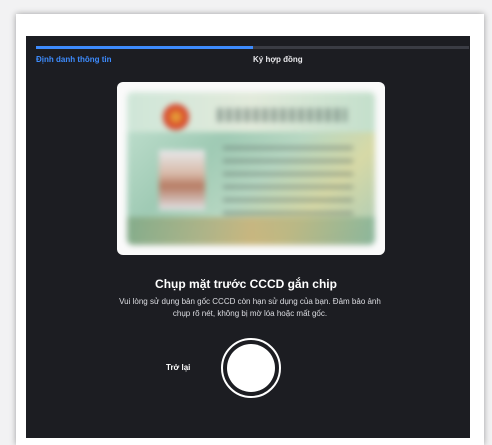 The height and width of the screenshot is (445, 492). Describe the element at coordinates (176, 117) in the screenshot. I see `emblem-icon` at that location.